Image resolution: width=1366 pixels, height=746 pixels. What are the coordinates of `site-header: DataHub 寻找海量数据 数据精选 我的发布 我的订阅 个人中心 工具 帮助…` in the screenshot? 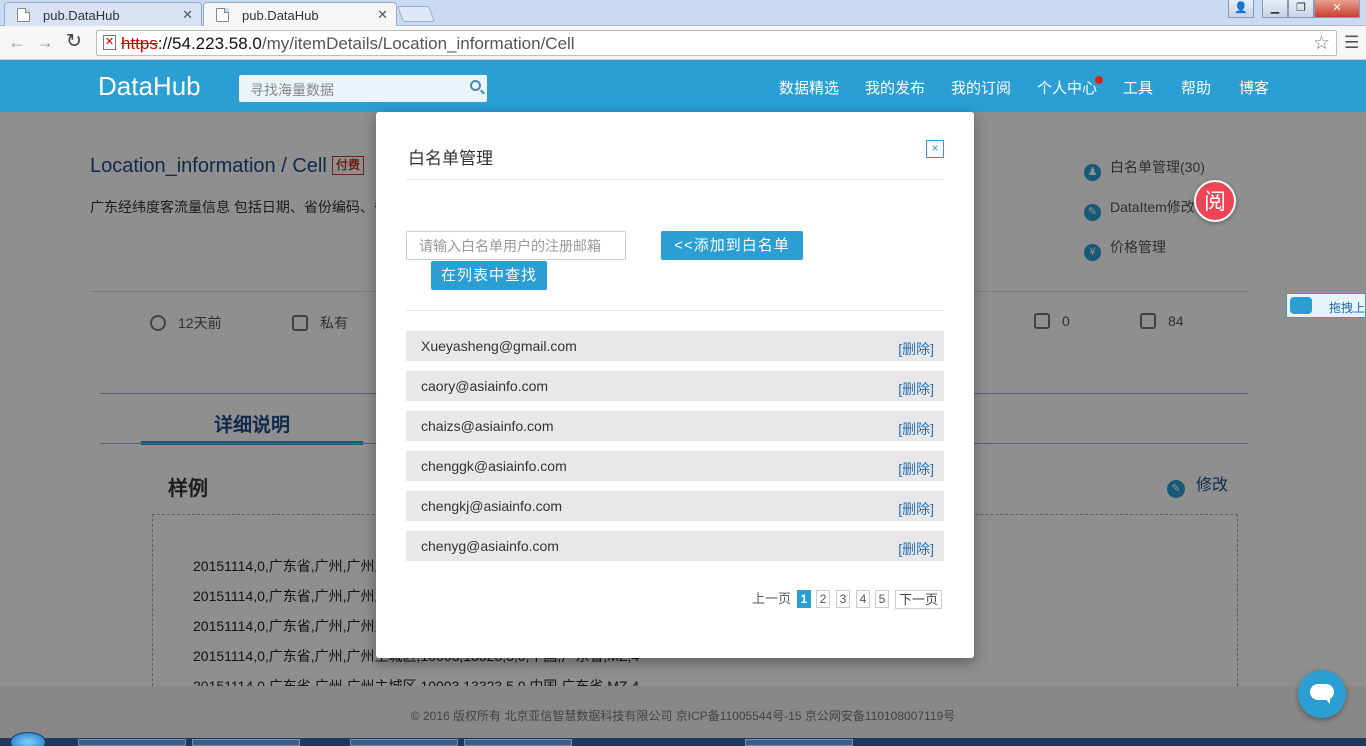 It's located at (683, 86).